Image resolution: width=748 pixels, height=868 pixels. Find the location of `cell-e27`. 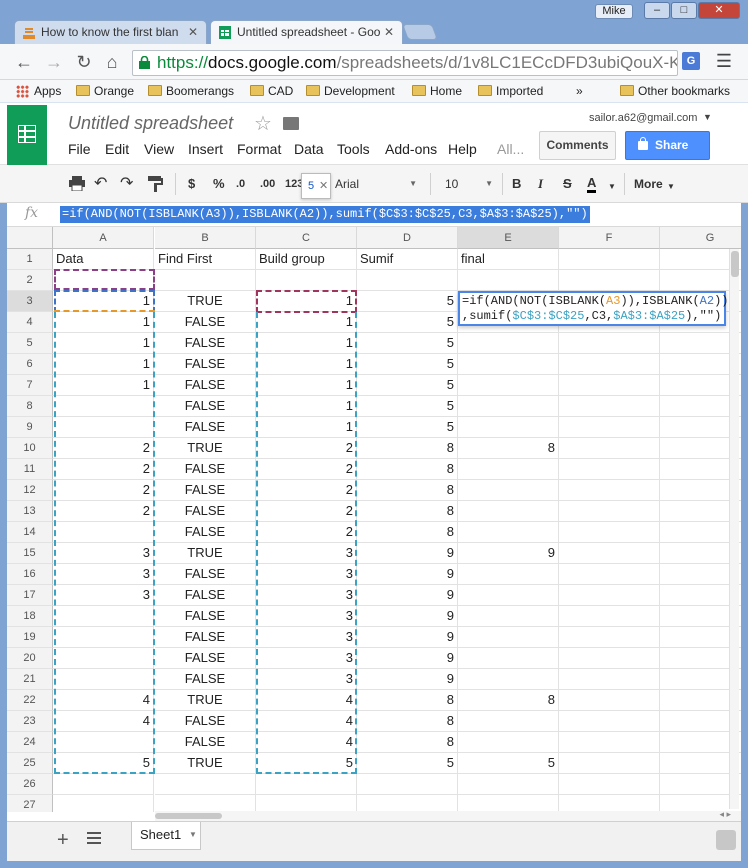

cell-e27 is located at coordinates (508, 803).